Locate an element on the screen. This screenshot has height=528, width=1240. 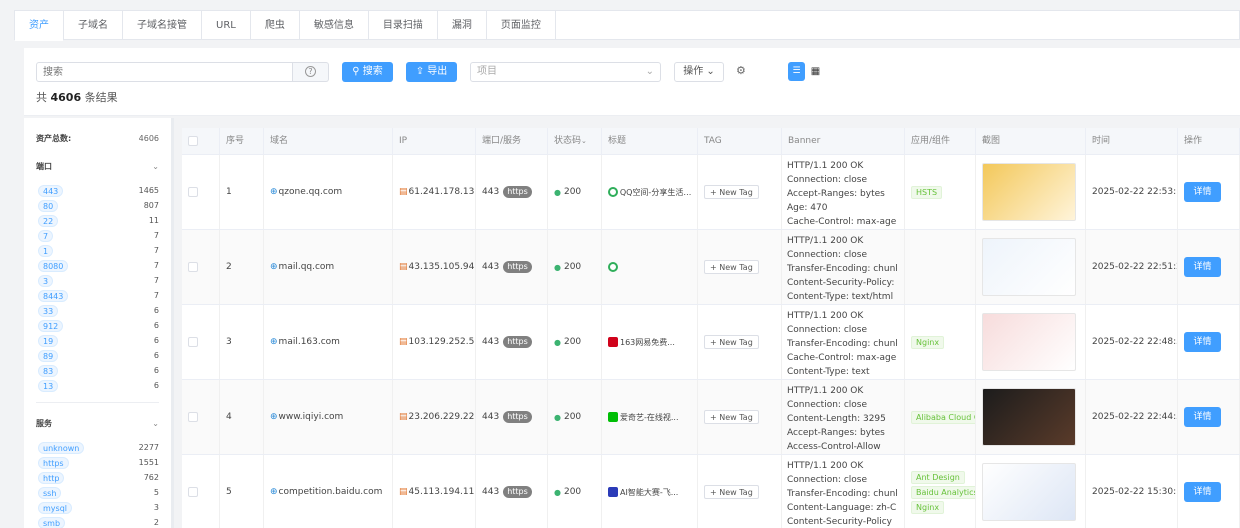
list-item: 17 is located at coordinates (97, 250).